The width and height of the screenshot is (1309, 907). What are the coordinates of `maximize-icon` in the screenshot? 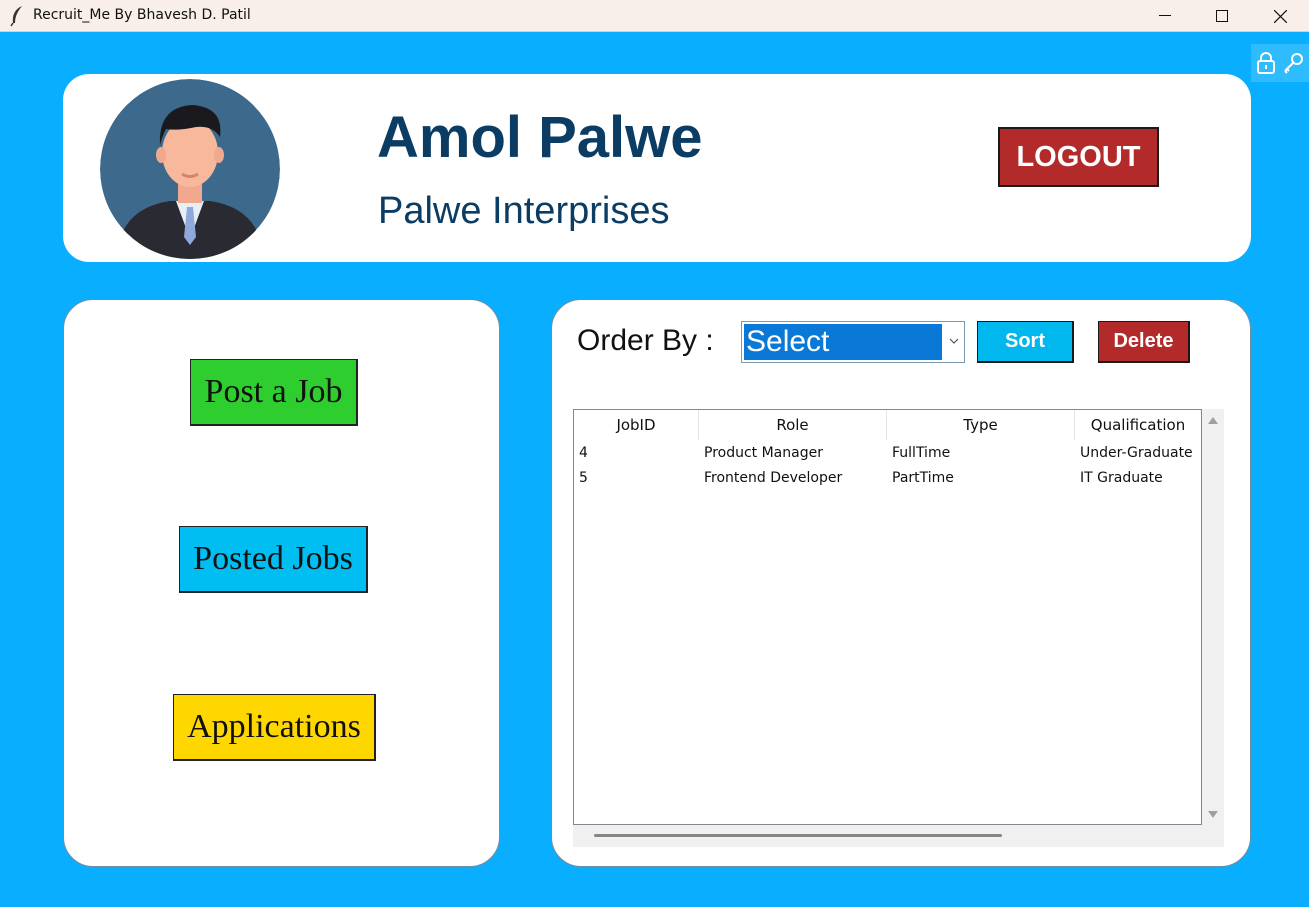 It's located at (1222, 16).